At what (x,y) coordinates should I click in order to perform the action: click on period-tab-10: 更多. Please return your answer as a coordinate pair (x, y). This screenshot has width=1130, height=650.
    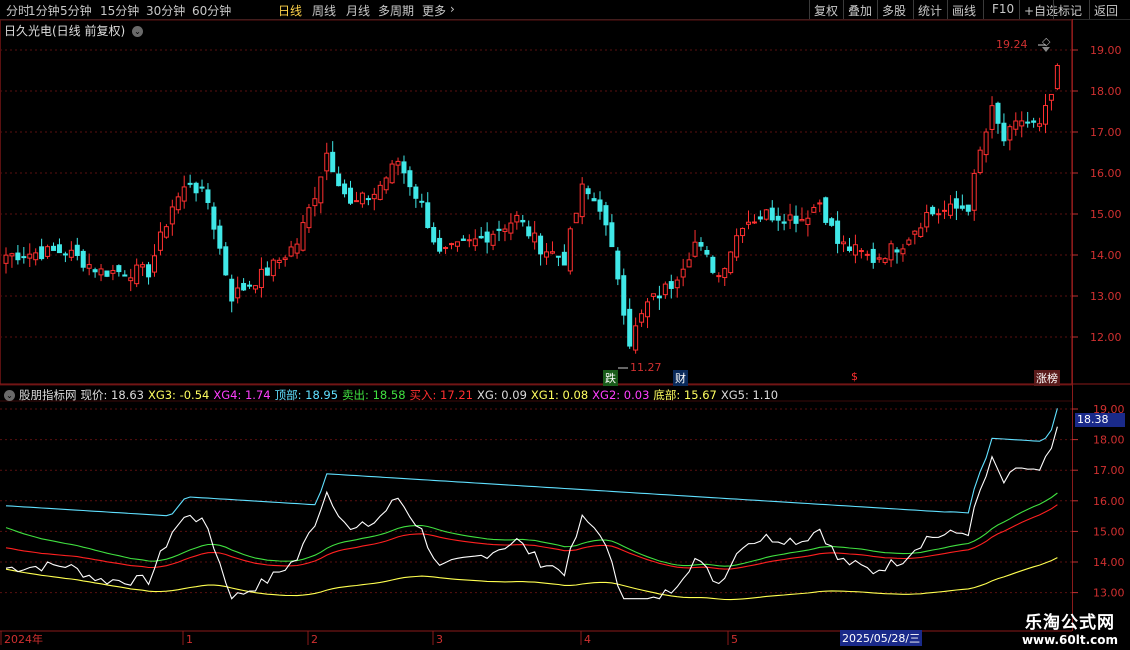
    Looking at the image, I should click on (434, 10).